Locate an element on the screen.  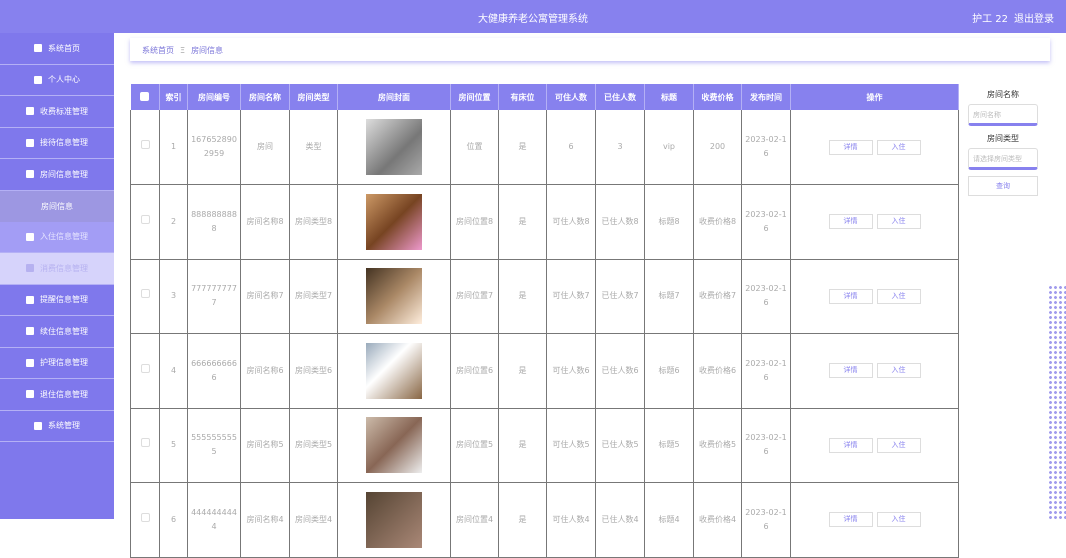
cell: 2 is located at coordinates (173, 221).